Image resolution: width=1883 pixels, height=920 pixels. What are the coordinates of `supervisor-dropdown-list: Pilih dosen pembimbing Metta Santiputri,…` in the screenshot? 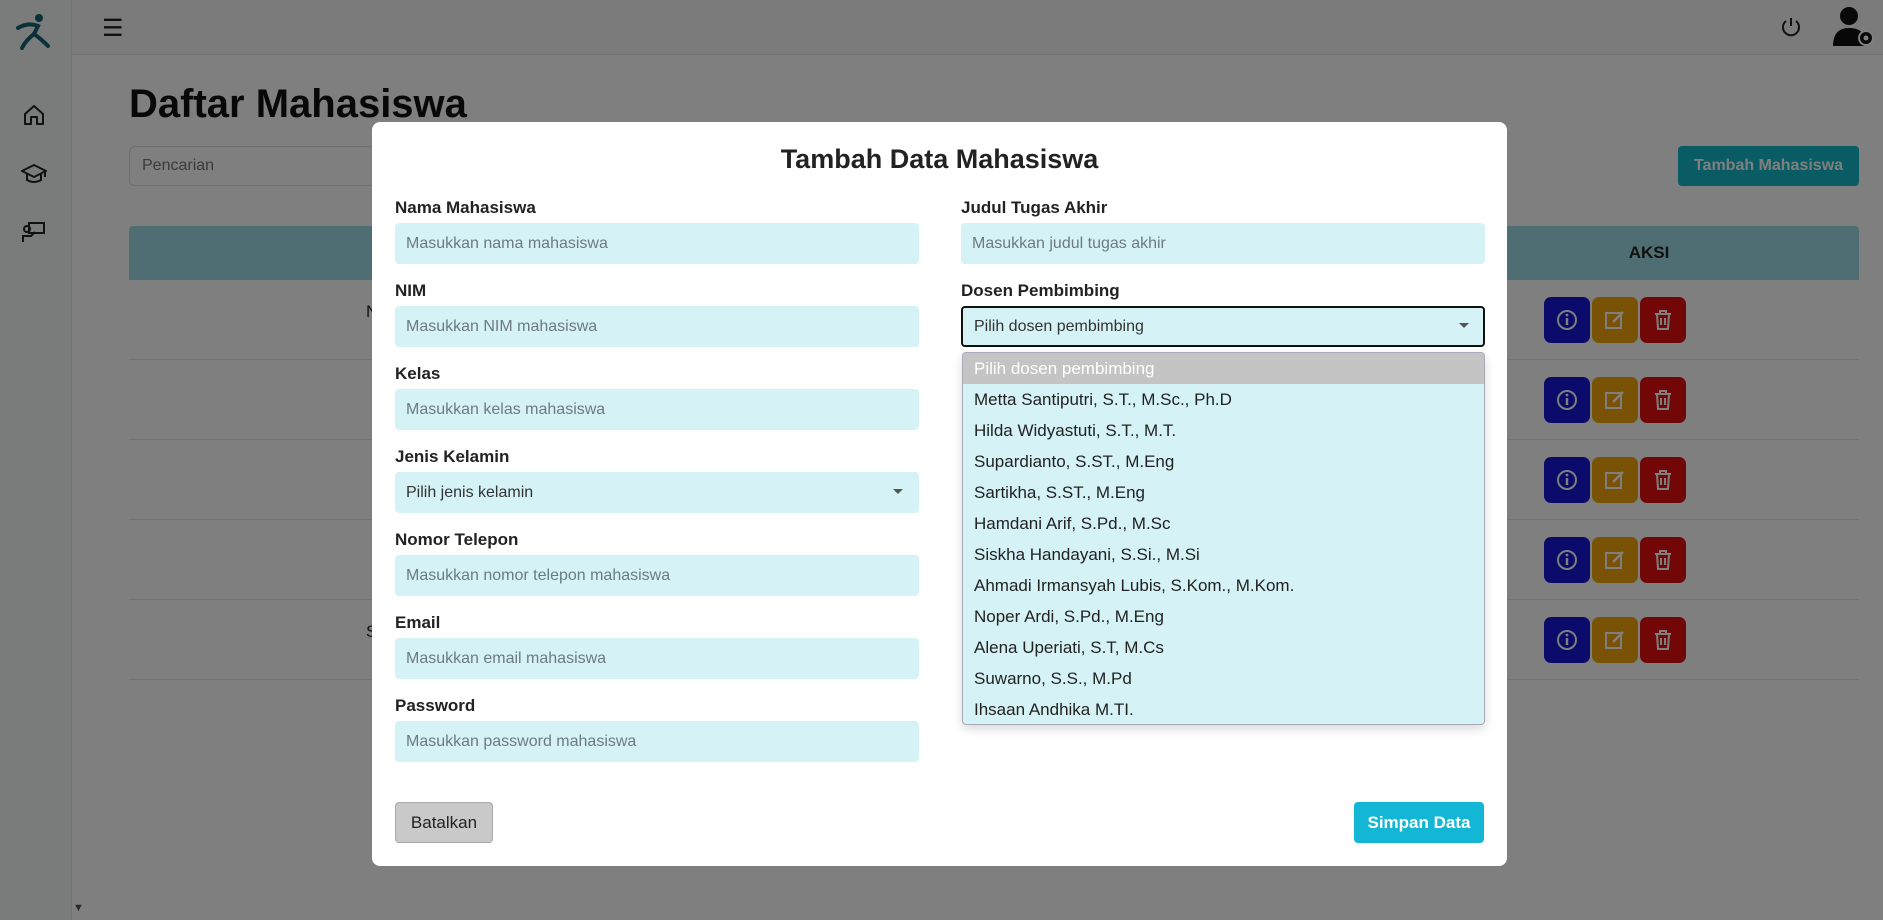 It's located at (1223, 538).